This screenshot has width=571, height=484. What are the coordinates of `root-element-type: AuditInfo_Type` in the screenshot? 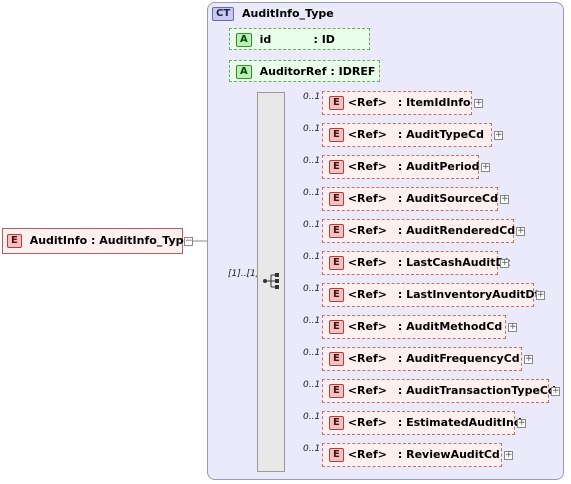 It's located at (145, 240).